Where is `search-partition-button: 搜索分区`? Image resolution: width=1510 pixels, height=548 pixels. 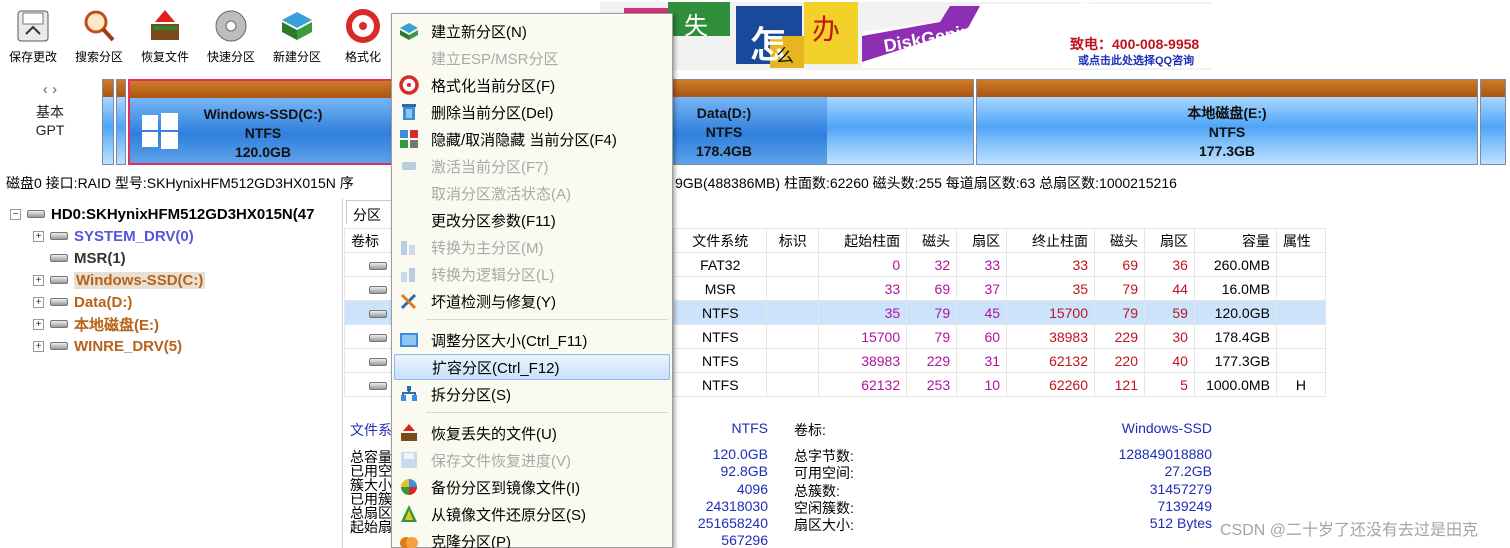 search-partition-button: 搜索分区 is located at coordinates (99, 38).